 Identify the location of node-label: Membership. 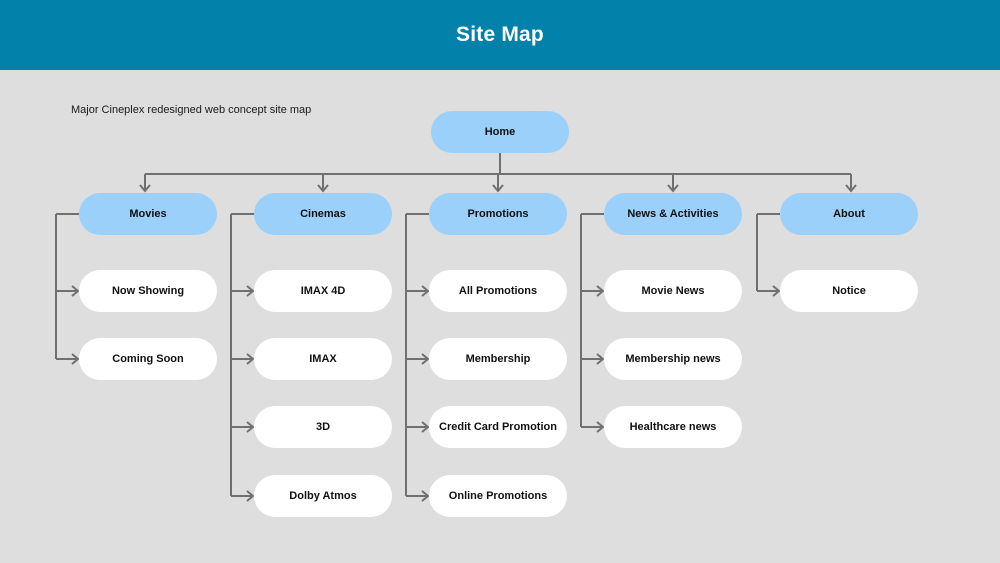
(498, 358).